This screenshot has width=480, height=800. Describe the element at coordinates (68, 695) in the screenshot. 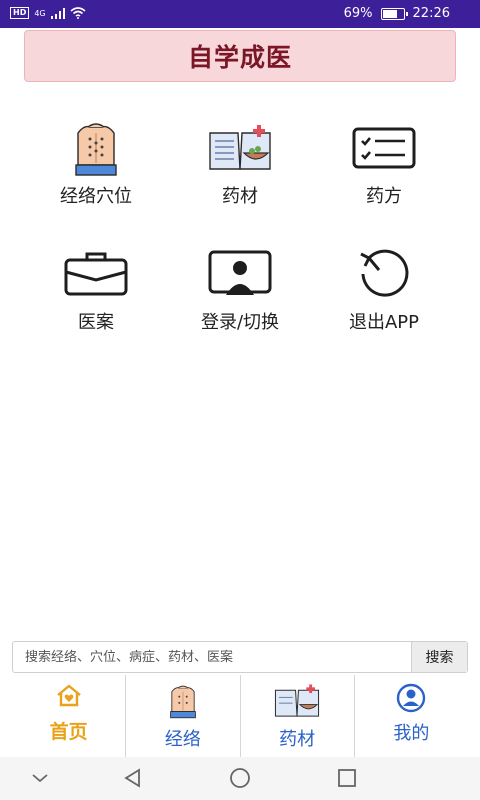

I see `home-heart-icon` at that location.